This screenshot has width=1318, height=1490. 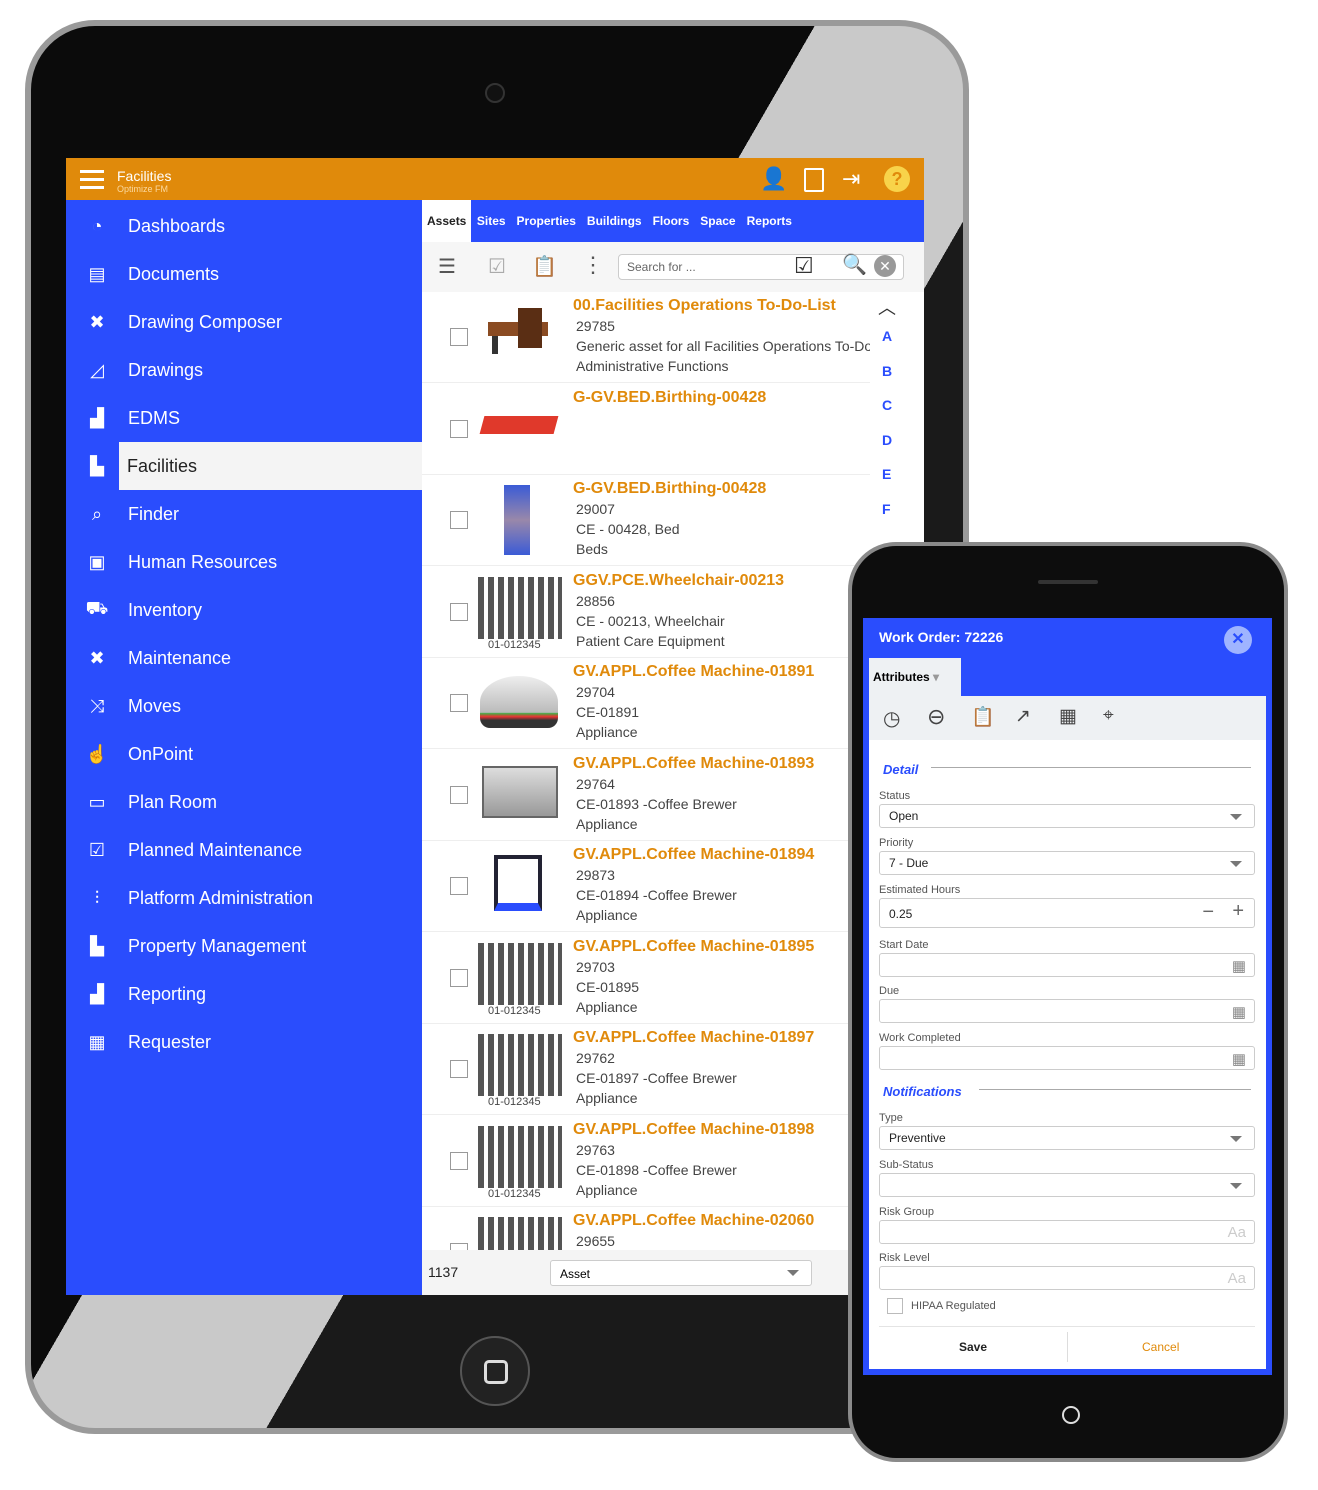 I want to click on sidebar-item-maintenance: ✖ Maintenance, so click(x=244, y=658).